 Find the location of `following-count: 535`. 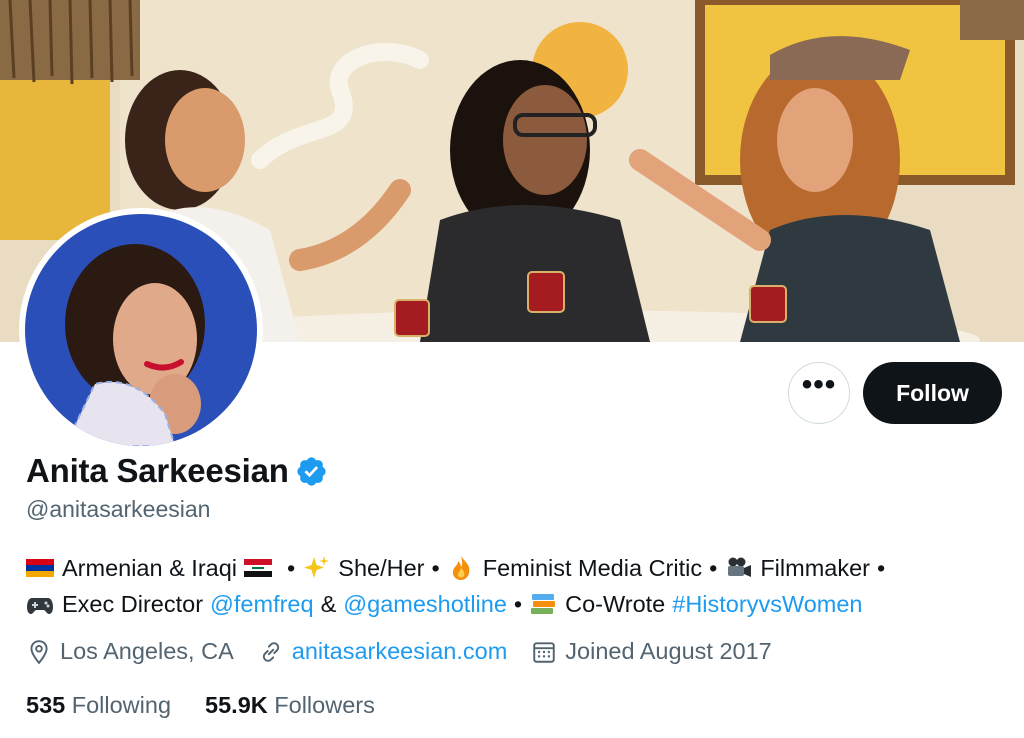

following-count: 535 is located at coordinates (46, 705).